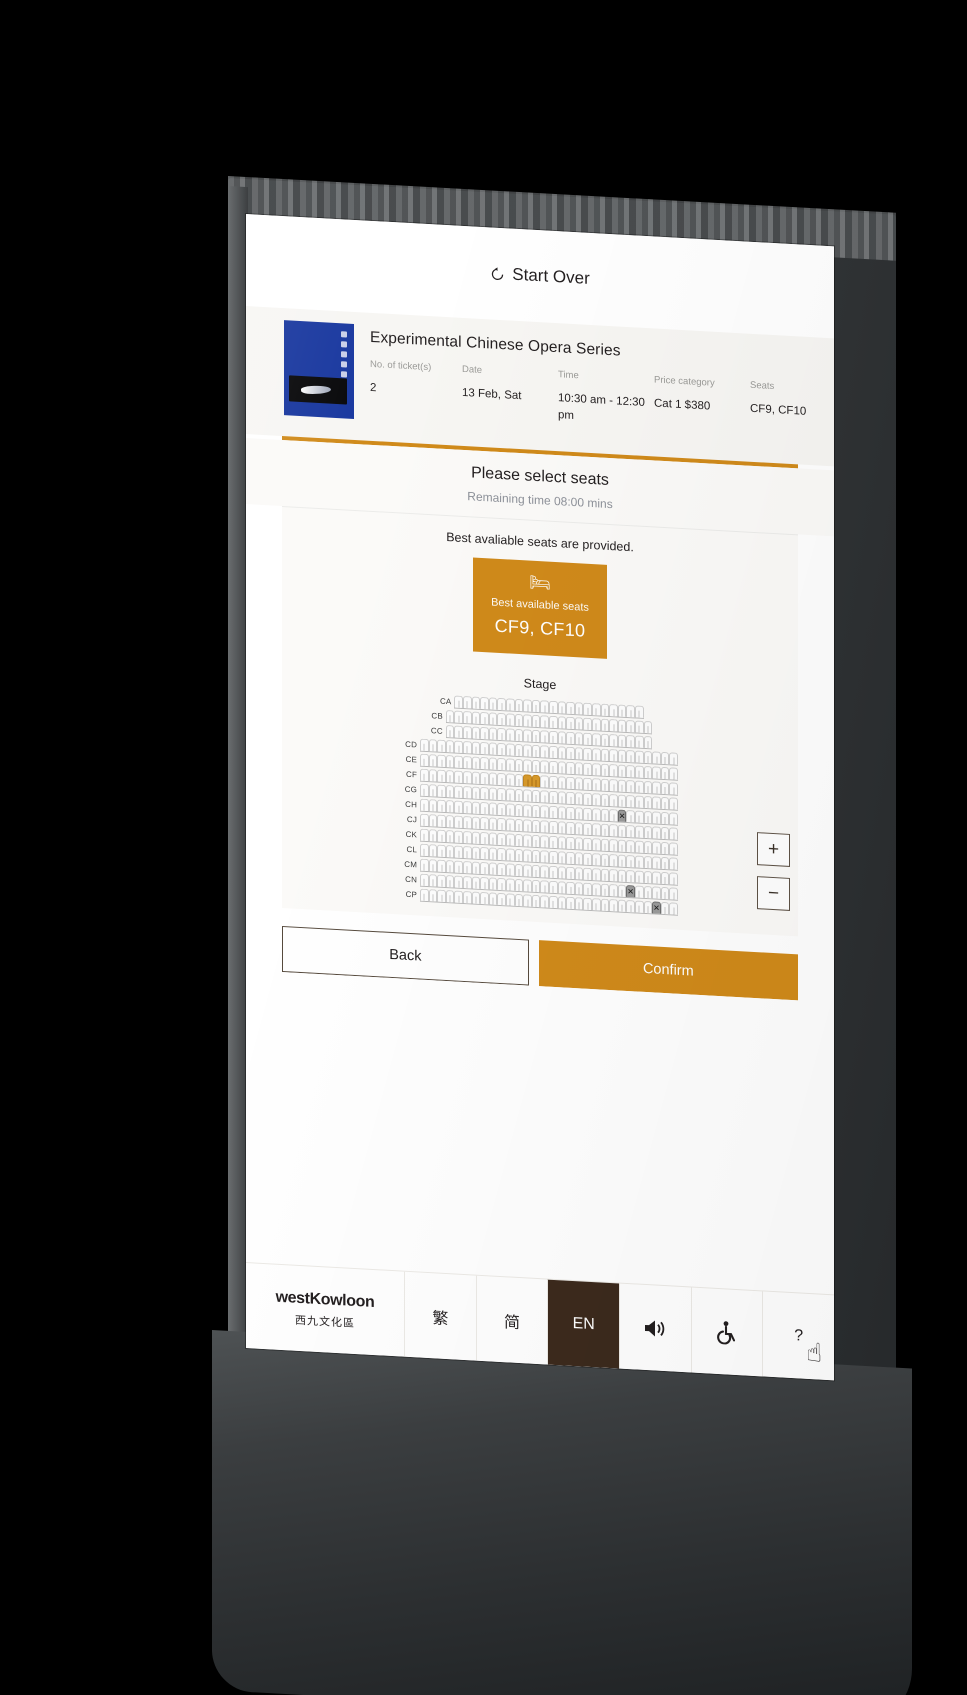  I want to click on seat-CP7, so click(476, 897).